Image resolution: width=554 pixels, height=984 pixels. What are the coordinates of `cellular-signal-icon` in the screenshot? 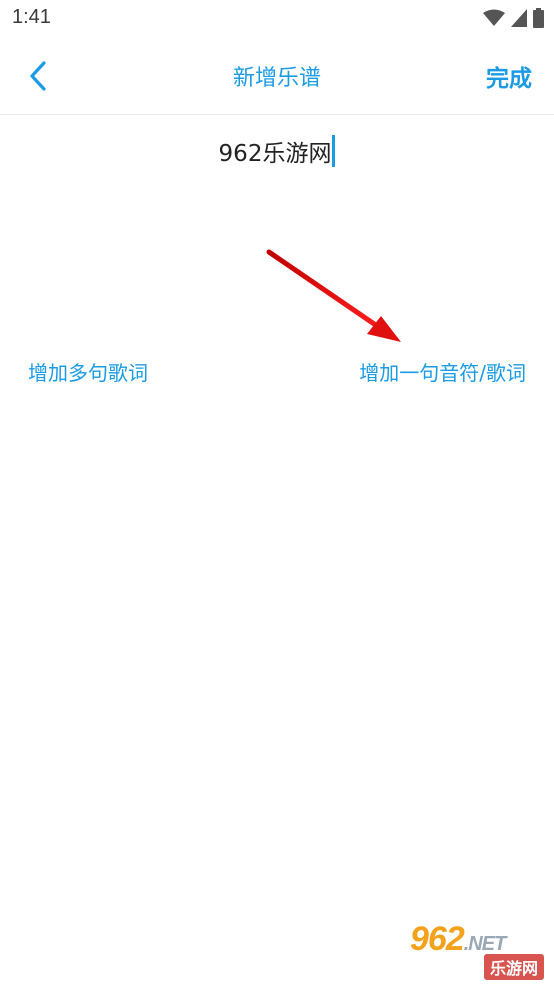 It's located at (519, 18).